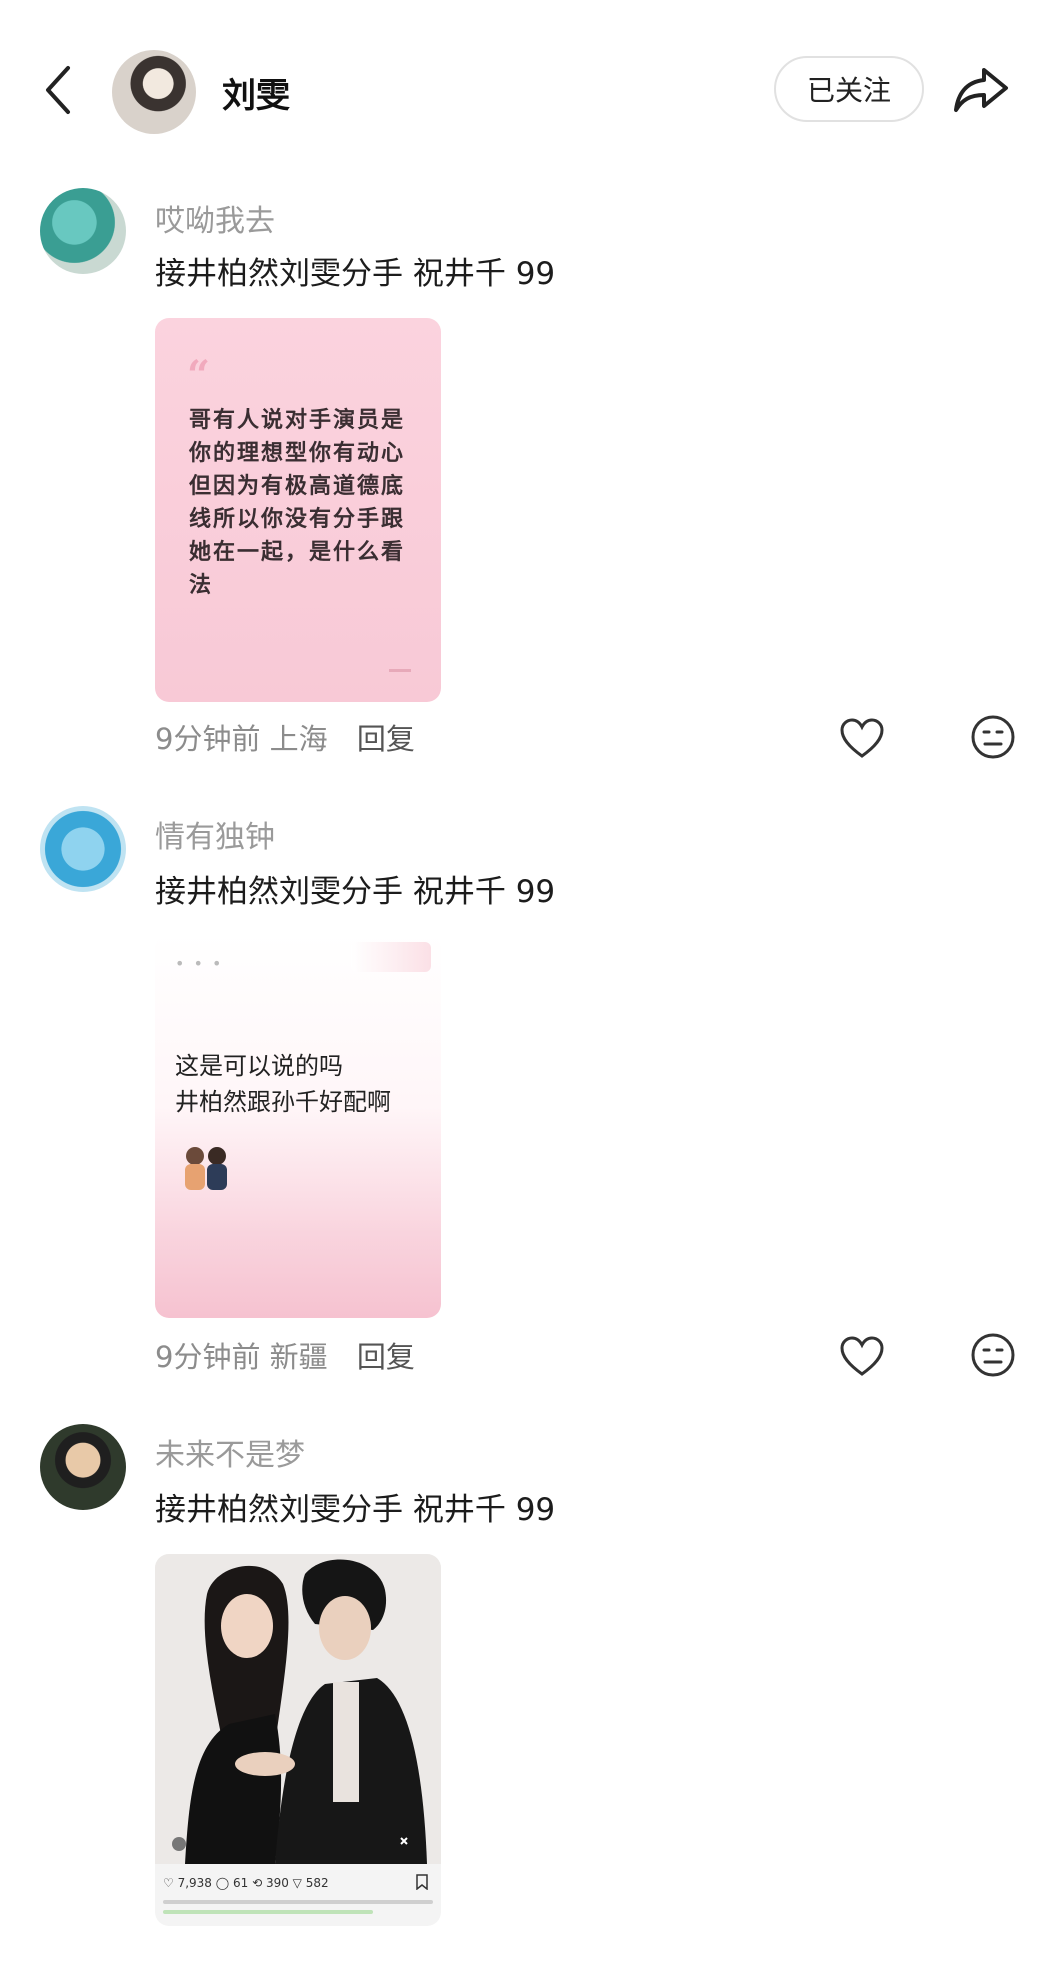 Image resolution: width=1064 pixels, height=1984 pixels. Describe the element at coordinates (215, 218) in the screenshot. I see `comment-username: 哎呦我去` at that location.